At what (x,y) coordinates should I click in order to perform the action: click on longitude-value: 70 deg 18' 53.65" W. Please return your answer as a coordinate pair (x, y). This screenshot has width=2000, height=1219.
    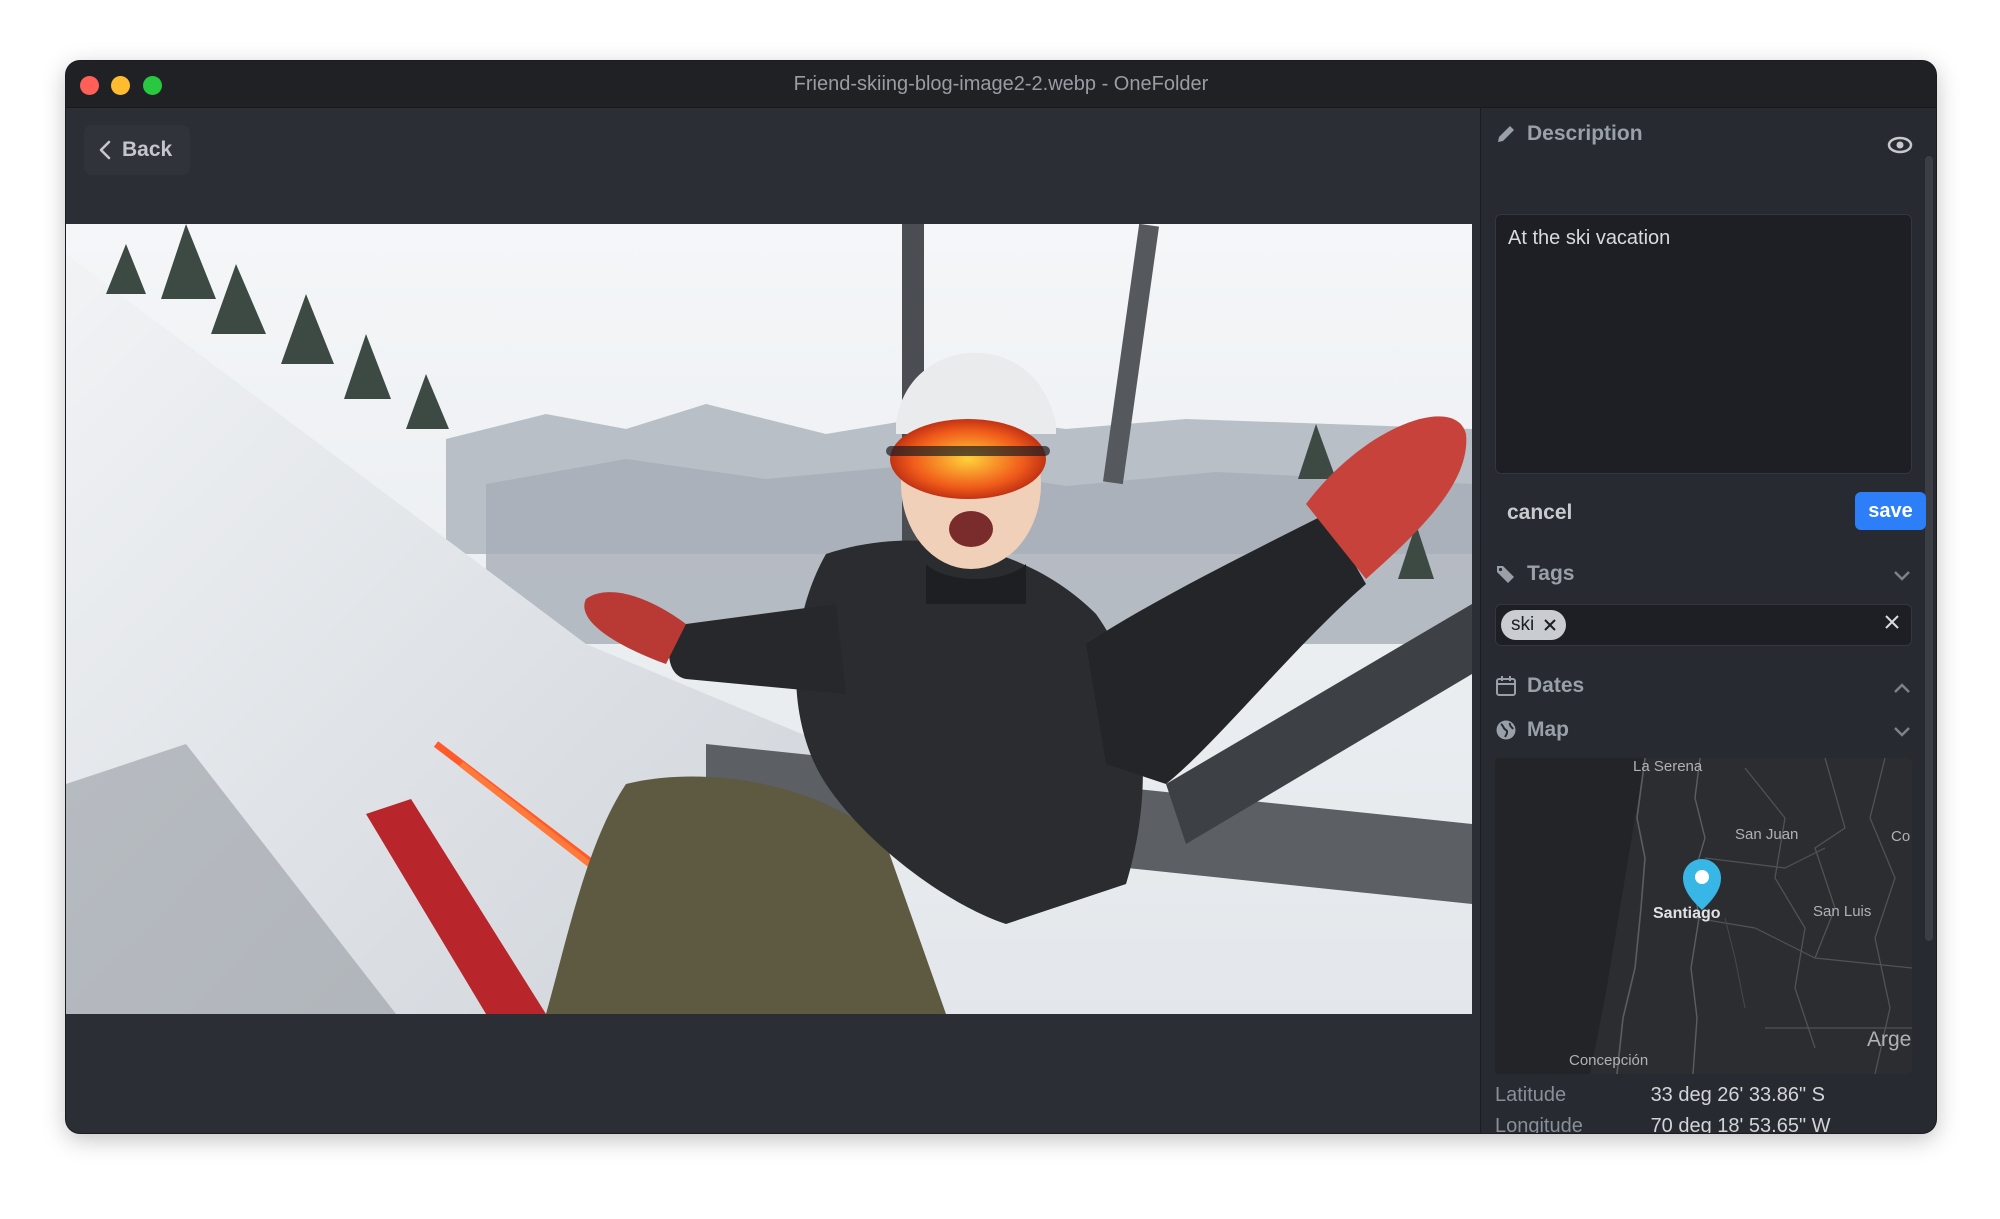
    Looking at the image, I should click on (1740, 1124).